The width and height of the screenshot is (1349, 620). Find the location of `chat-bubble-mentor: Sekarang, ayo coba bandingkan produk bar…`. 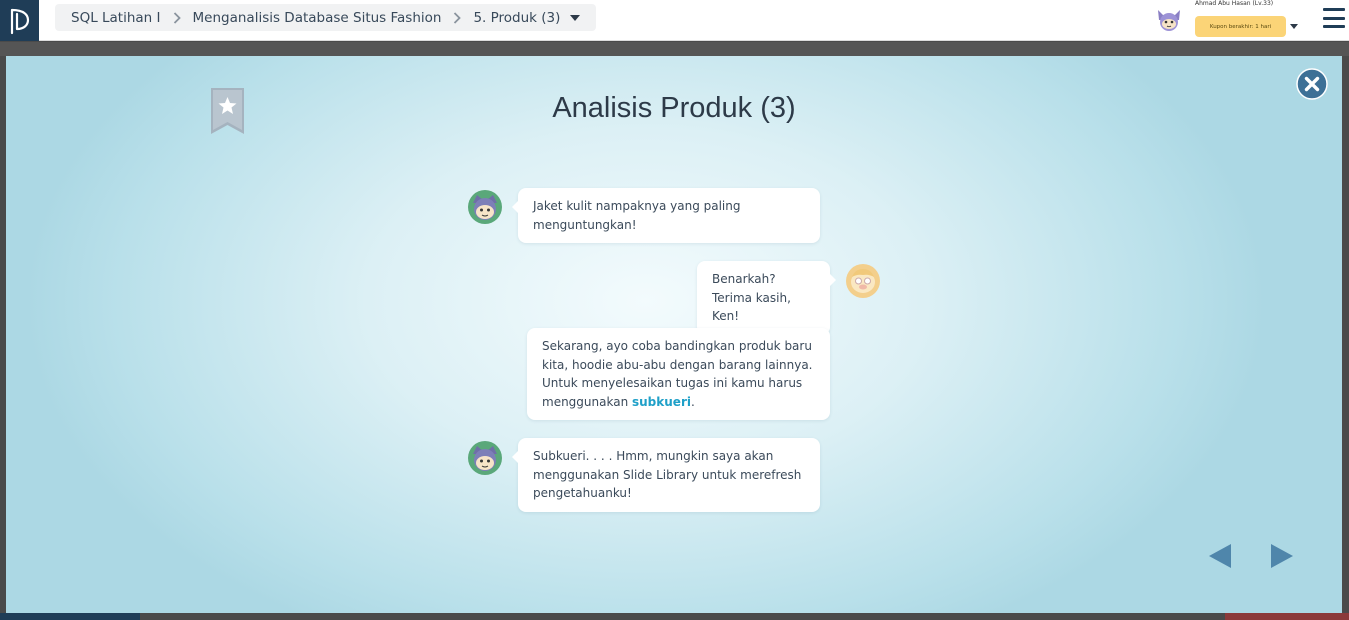

chat-bubble-mentor: Sekarang, ayo coba bandingkan produk bar… is located at coordinates (678, 374).